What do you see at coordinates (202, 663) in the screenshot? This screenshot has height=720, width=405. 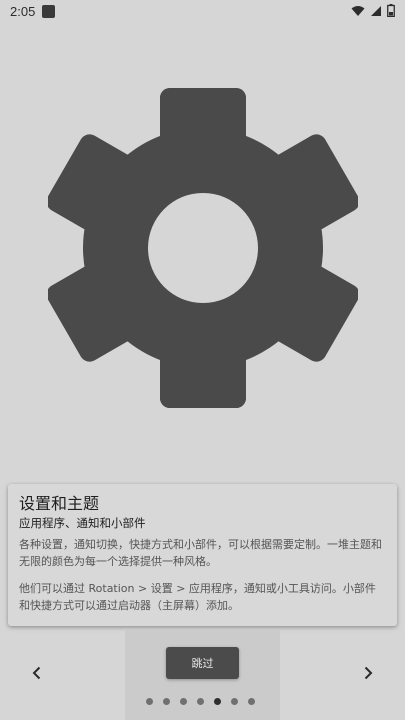 I see `skip-button: 跳过` at bounding box center [202, 663].